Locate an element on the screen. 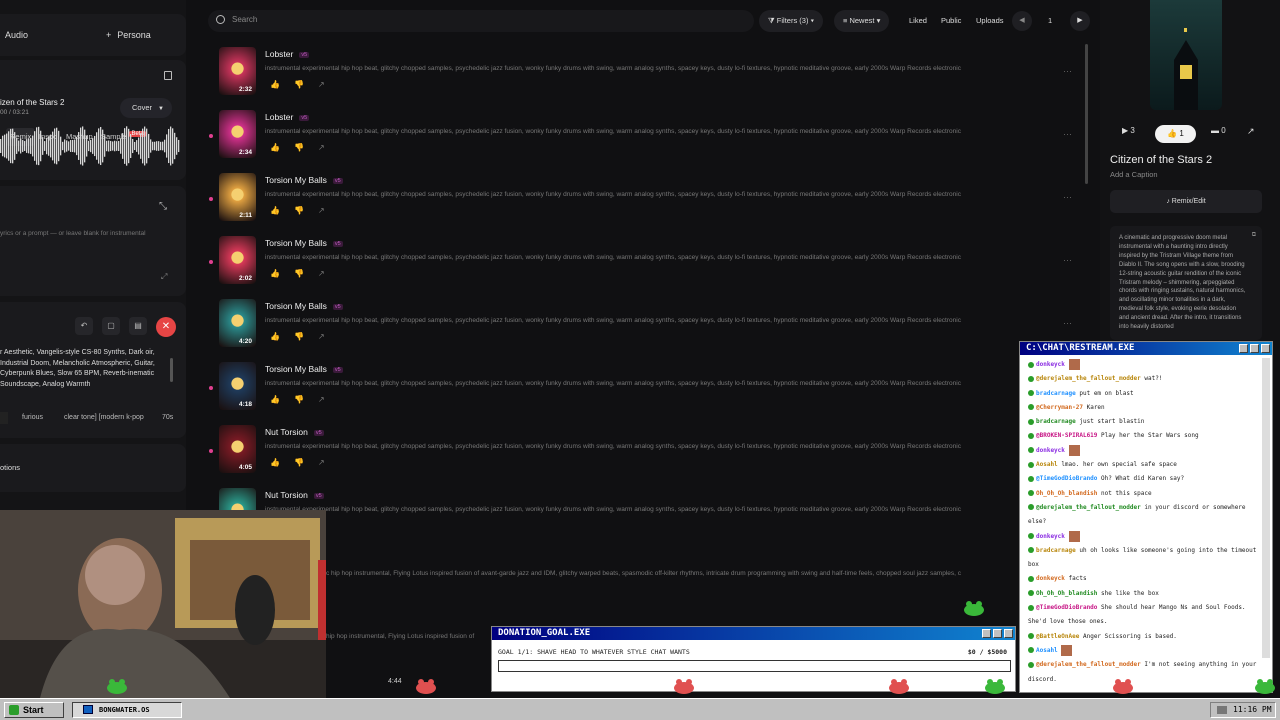  tag-chip: 70s is located at coordinates (167, 418).